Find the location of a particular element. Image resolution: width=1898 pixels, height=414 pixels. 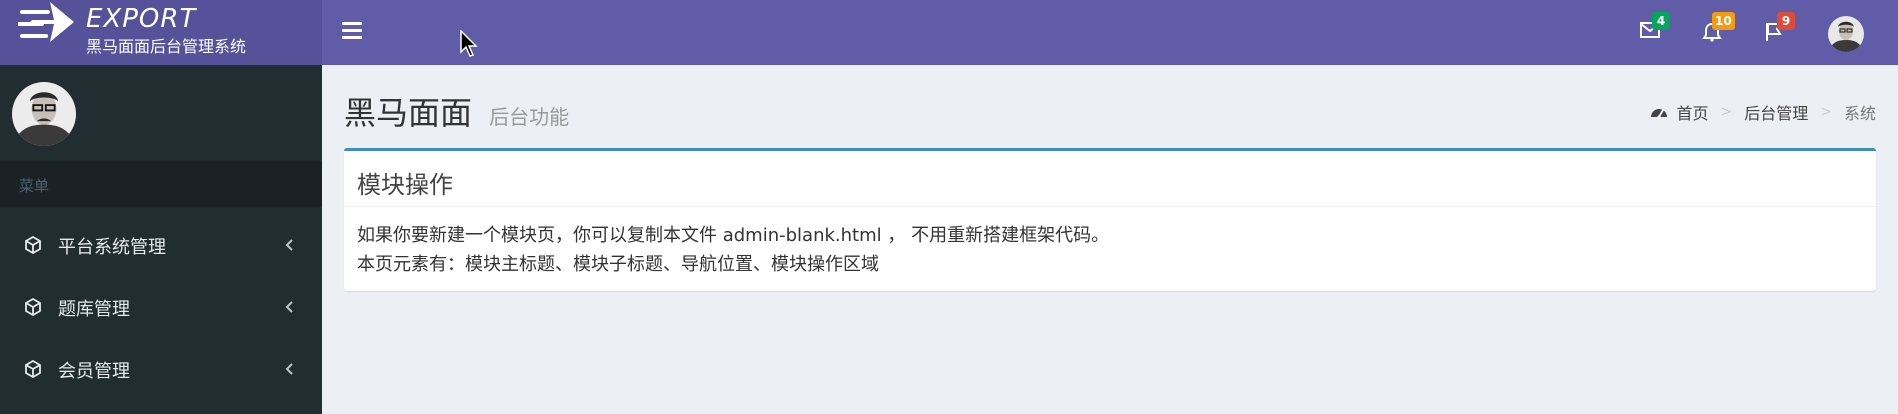

sidebar-item-platform-management: 平台系统管理 is located at coordinates (161, 245).